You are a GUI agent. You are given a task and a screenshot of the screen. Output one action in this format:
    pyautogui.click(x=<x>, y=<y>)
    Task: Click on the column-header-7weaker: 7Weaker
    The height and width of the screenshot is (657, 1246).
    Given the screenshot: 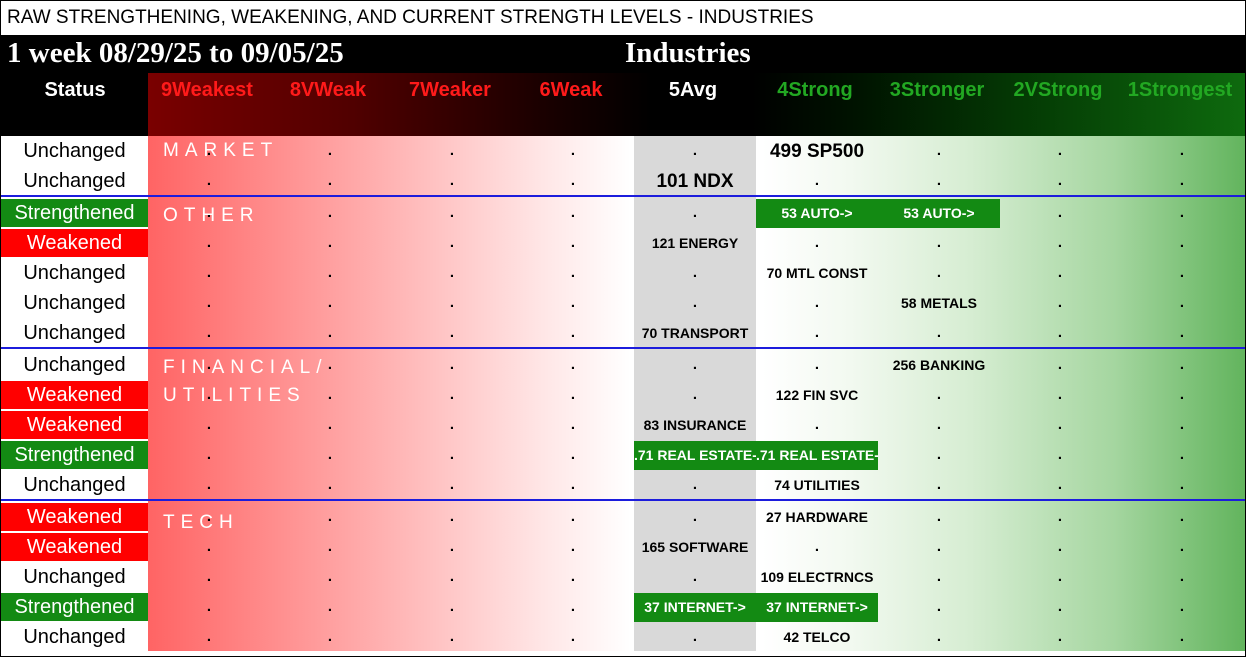 What is the action you would take?
    pyautogui.click(x=450, y=90)
    